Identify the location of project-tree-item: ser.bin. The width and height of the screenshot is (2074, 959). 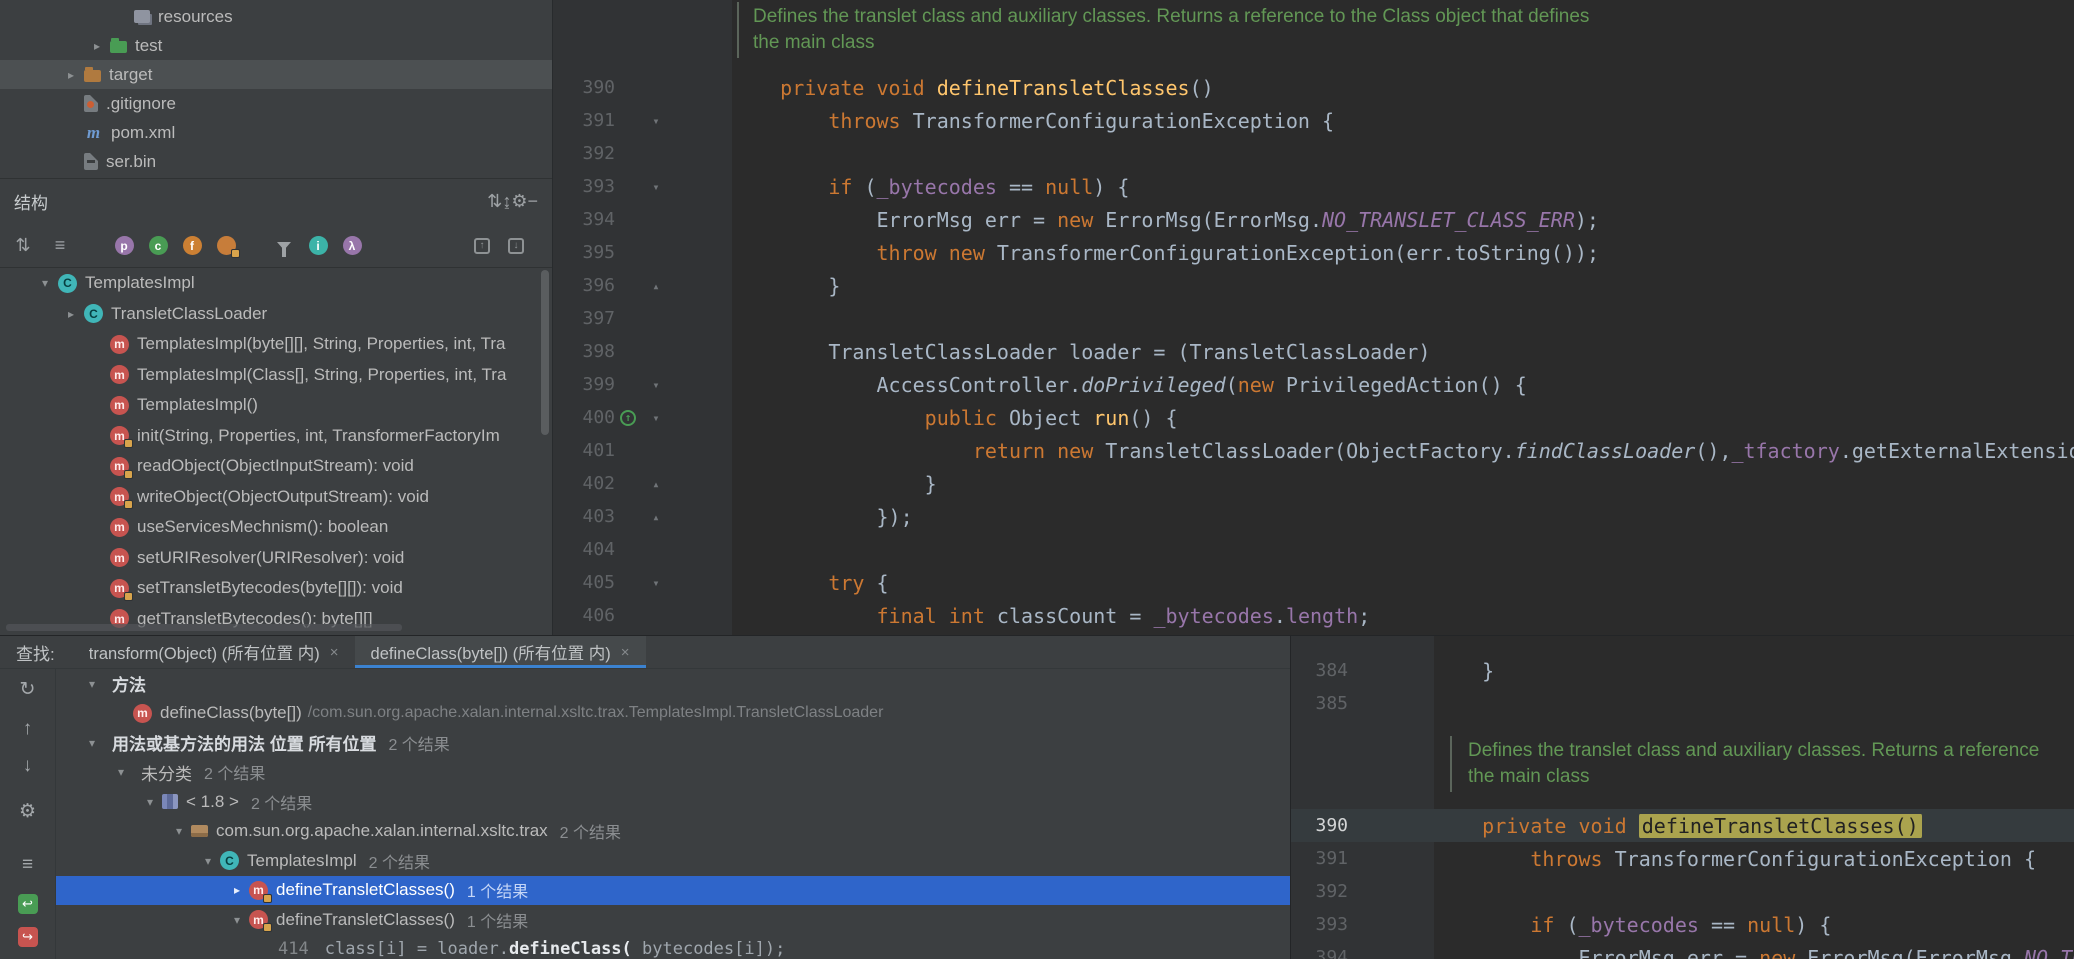
(276, 161).